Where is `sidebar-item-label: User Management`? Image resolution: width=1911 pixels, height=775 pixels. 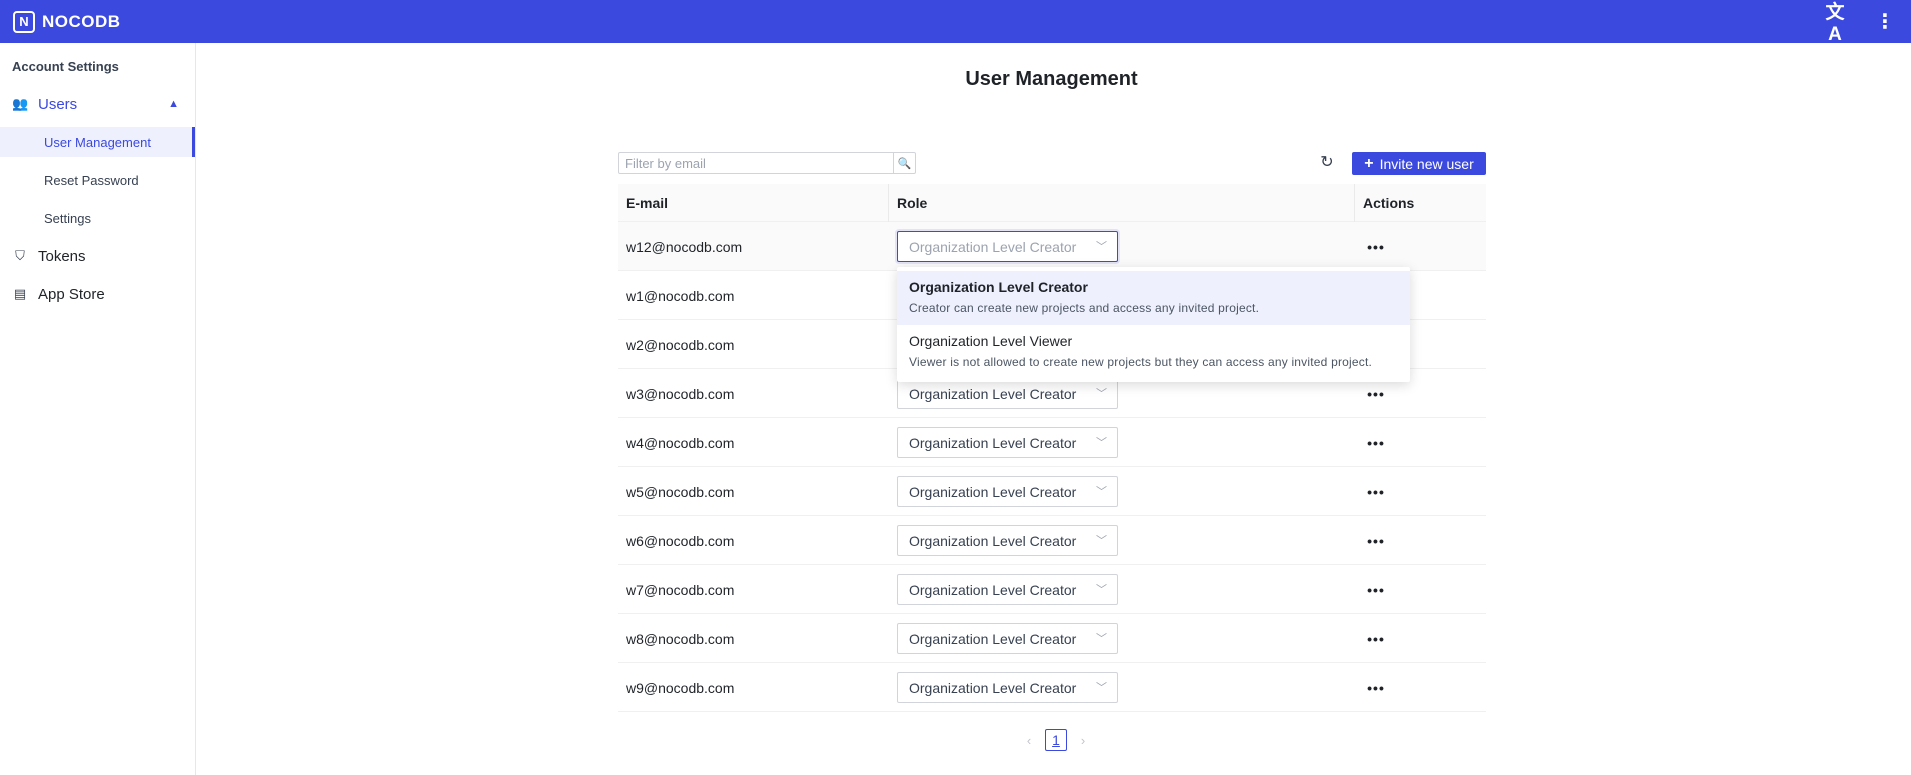 sidebar-item-label: User Management is located at coordinates (97, 142).